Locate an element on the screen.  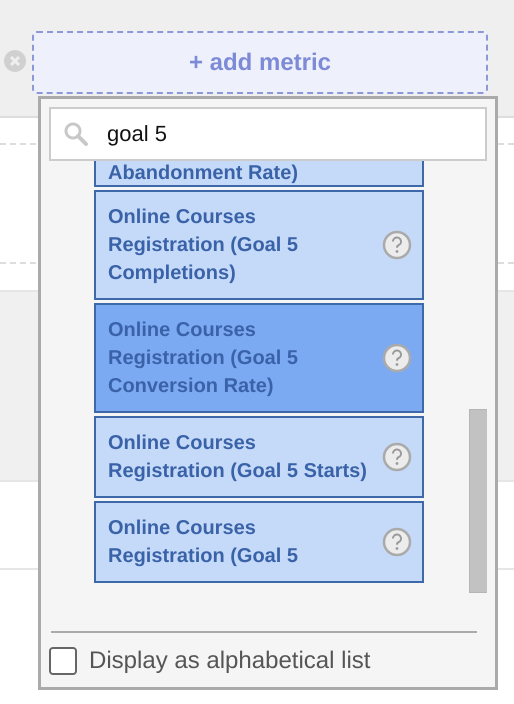
scrollbar is located at coordinates (478, 501).